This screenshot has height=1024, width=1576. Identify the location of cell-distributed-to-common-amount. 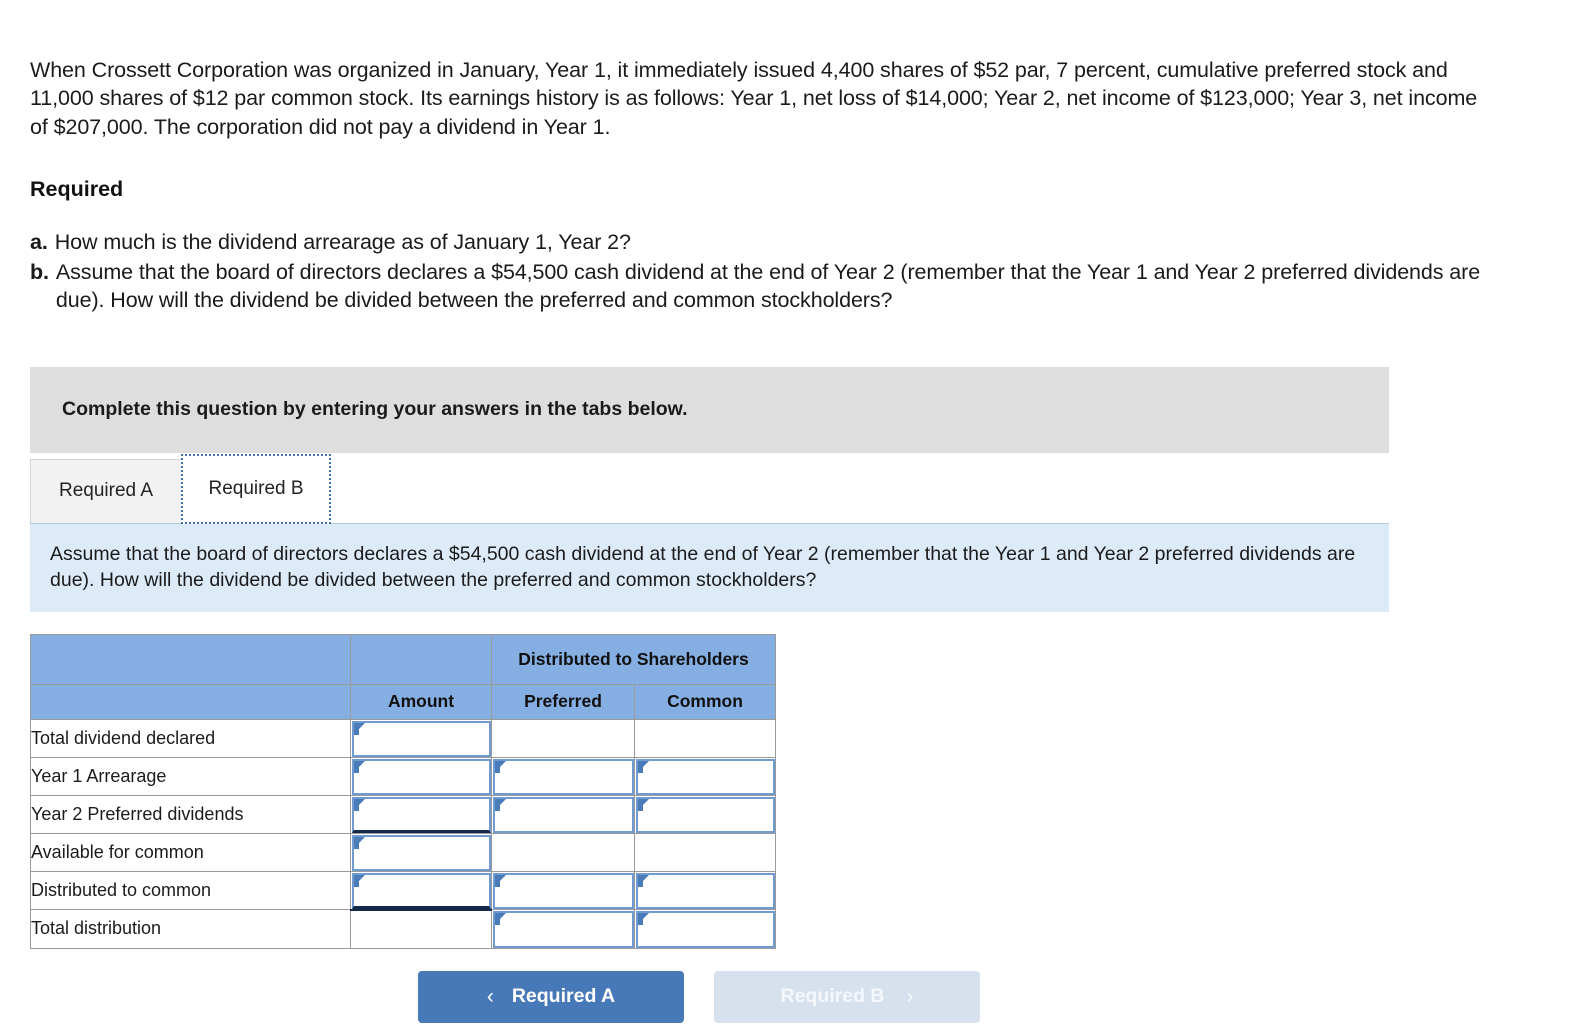
(421, 890).